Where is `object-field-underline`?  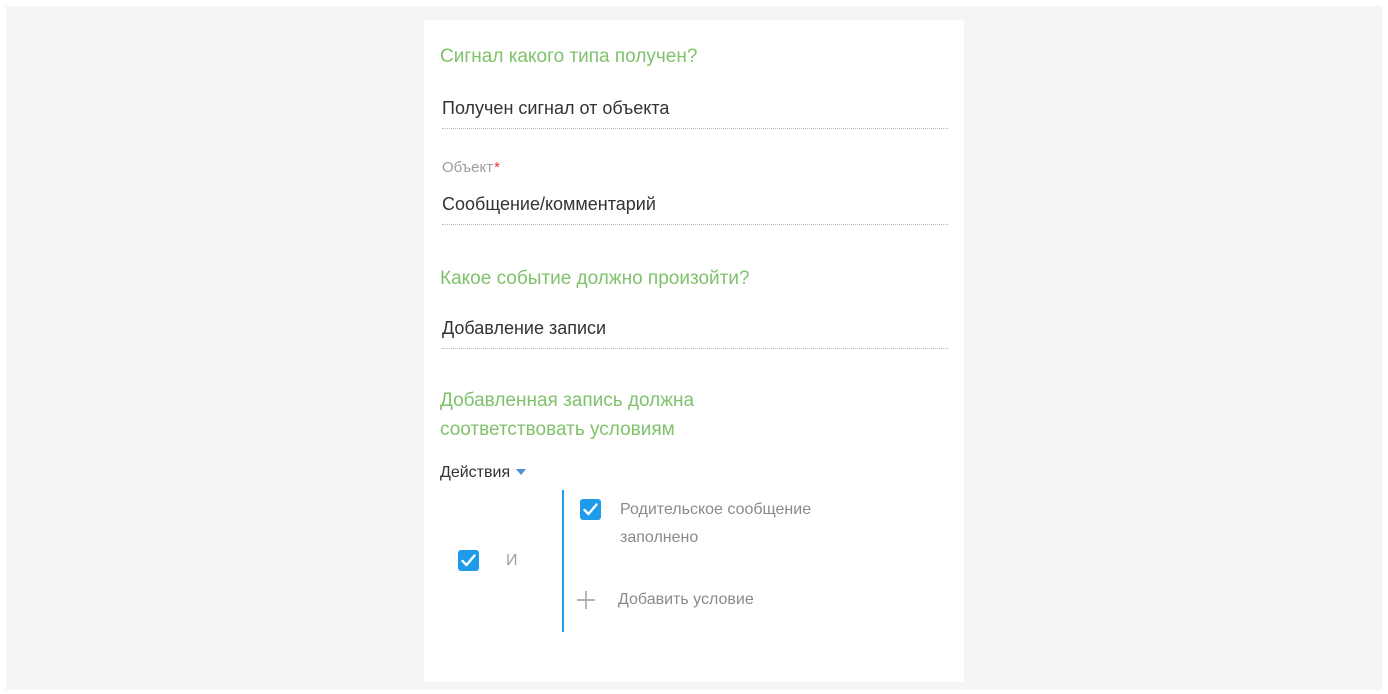 object-field-underline is located at coordinates (695, 224).